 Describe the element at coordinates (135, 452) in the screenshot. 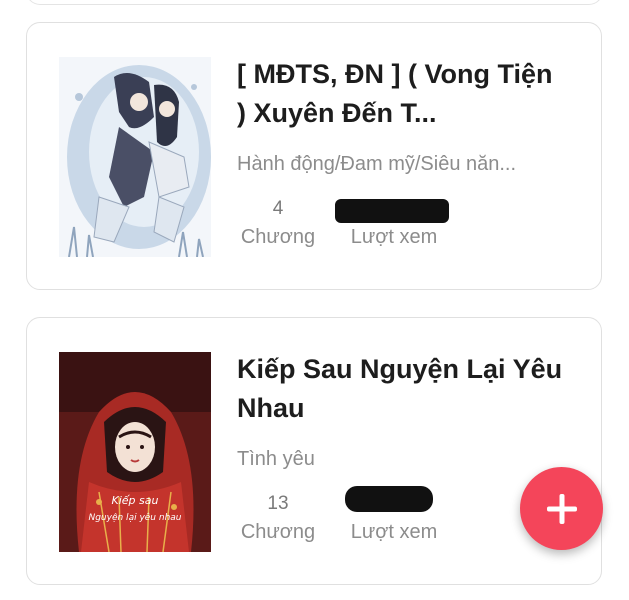

I see `story-cover-image: Kiếp sau Nguyện lại yêu nhau` at that location.